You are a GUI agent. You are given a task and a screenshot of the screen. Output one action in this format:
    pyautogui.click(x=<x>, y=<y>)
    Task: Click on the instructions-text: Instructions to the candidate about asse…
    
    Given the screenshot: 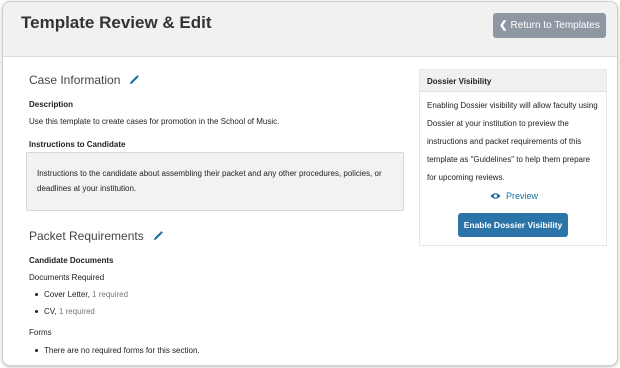 What is the action you would take?
    pyautogui.click(x=209, y=181)
    